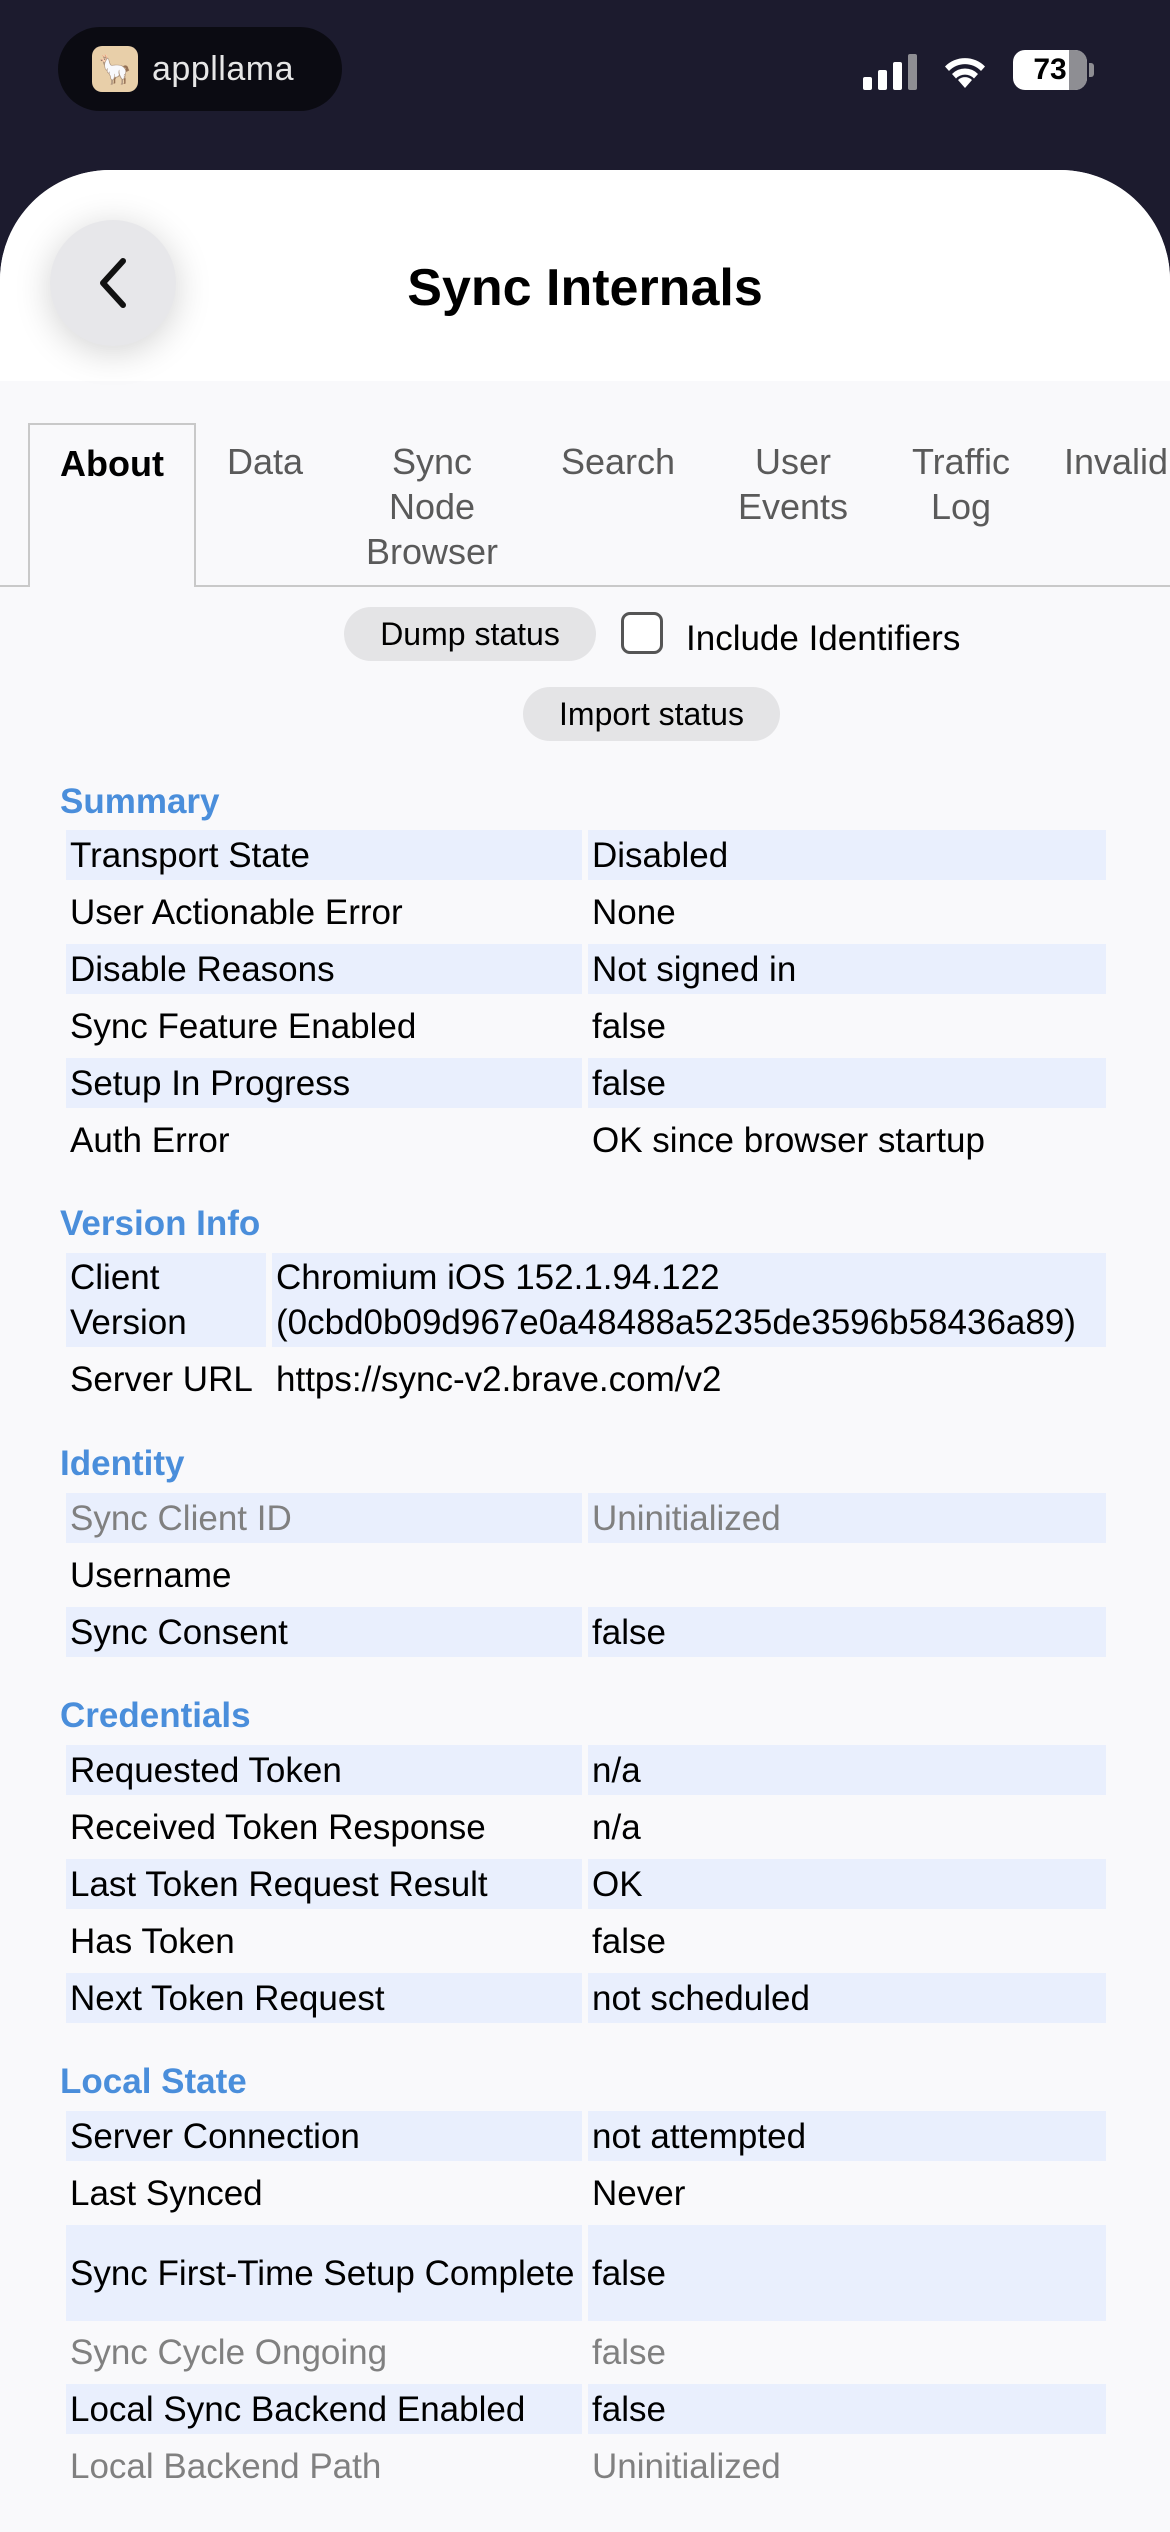  What do you see at coordinates (618, 453) in the screenshot?
I see `tab-search: Search` at bounding box center [618, 453].